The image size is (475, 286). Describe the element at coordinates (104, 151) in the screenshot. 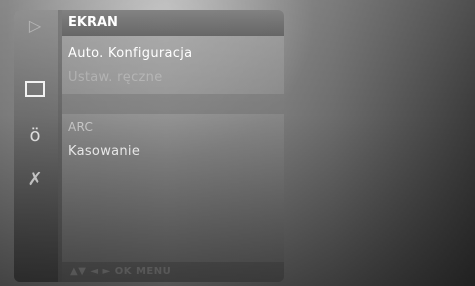

I see `menu-item-reset: Kasowanie` at that location.